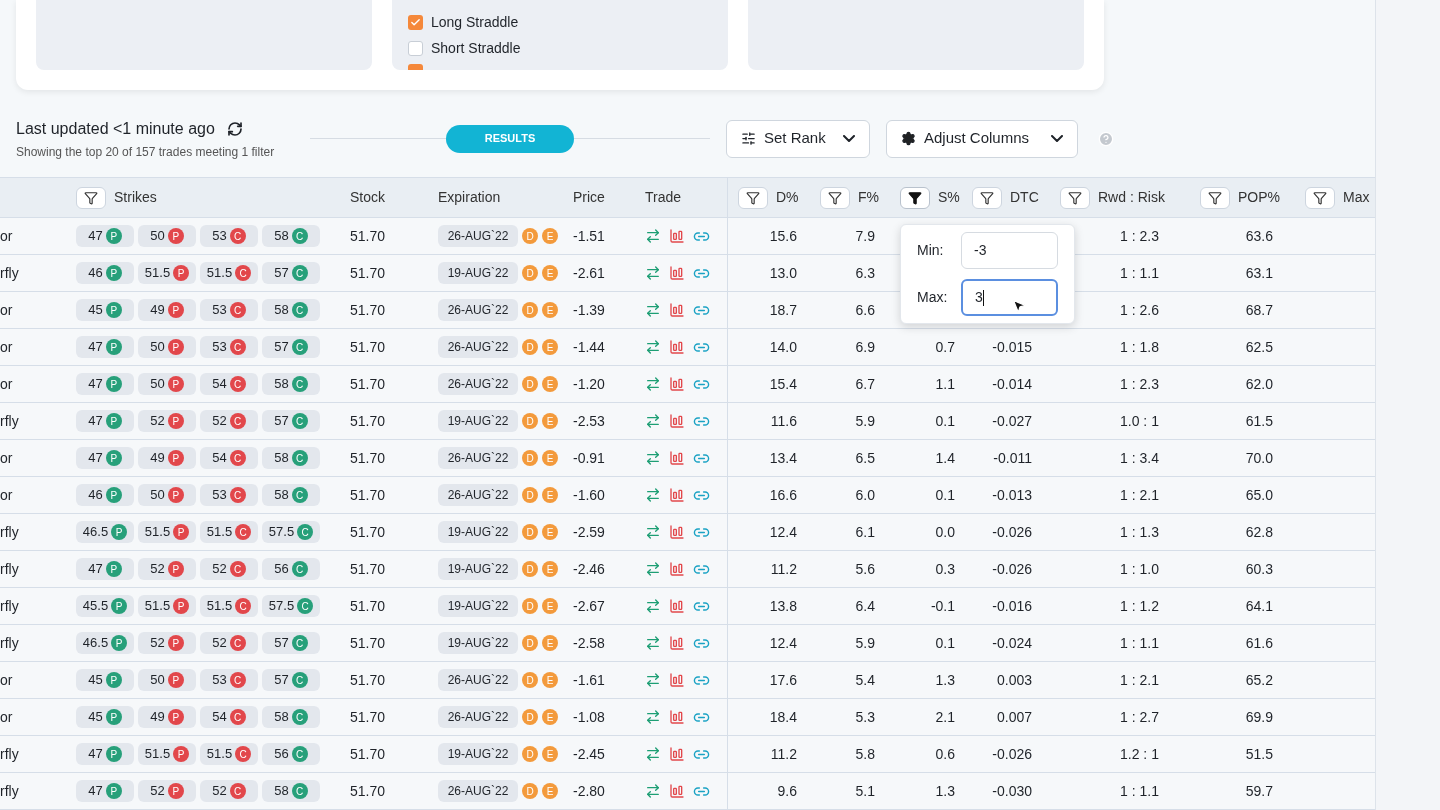 The image size is (1440, 810). Describe the element at coordinates (1139, 791) in the screenshot. I see `table-cell-text: 1 : 1.1` at that location.